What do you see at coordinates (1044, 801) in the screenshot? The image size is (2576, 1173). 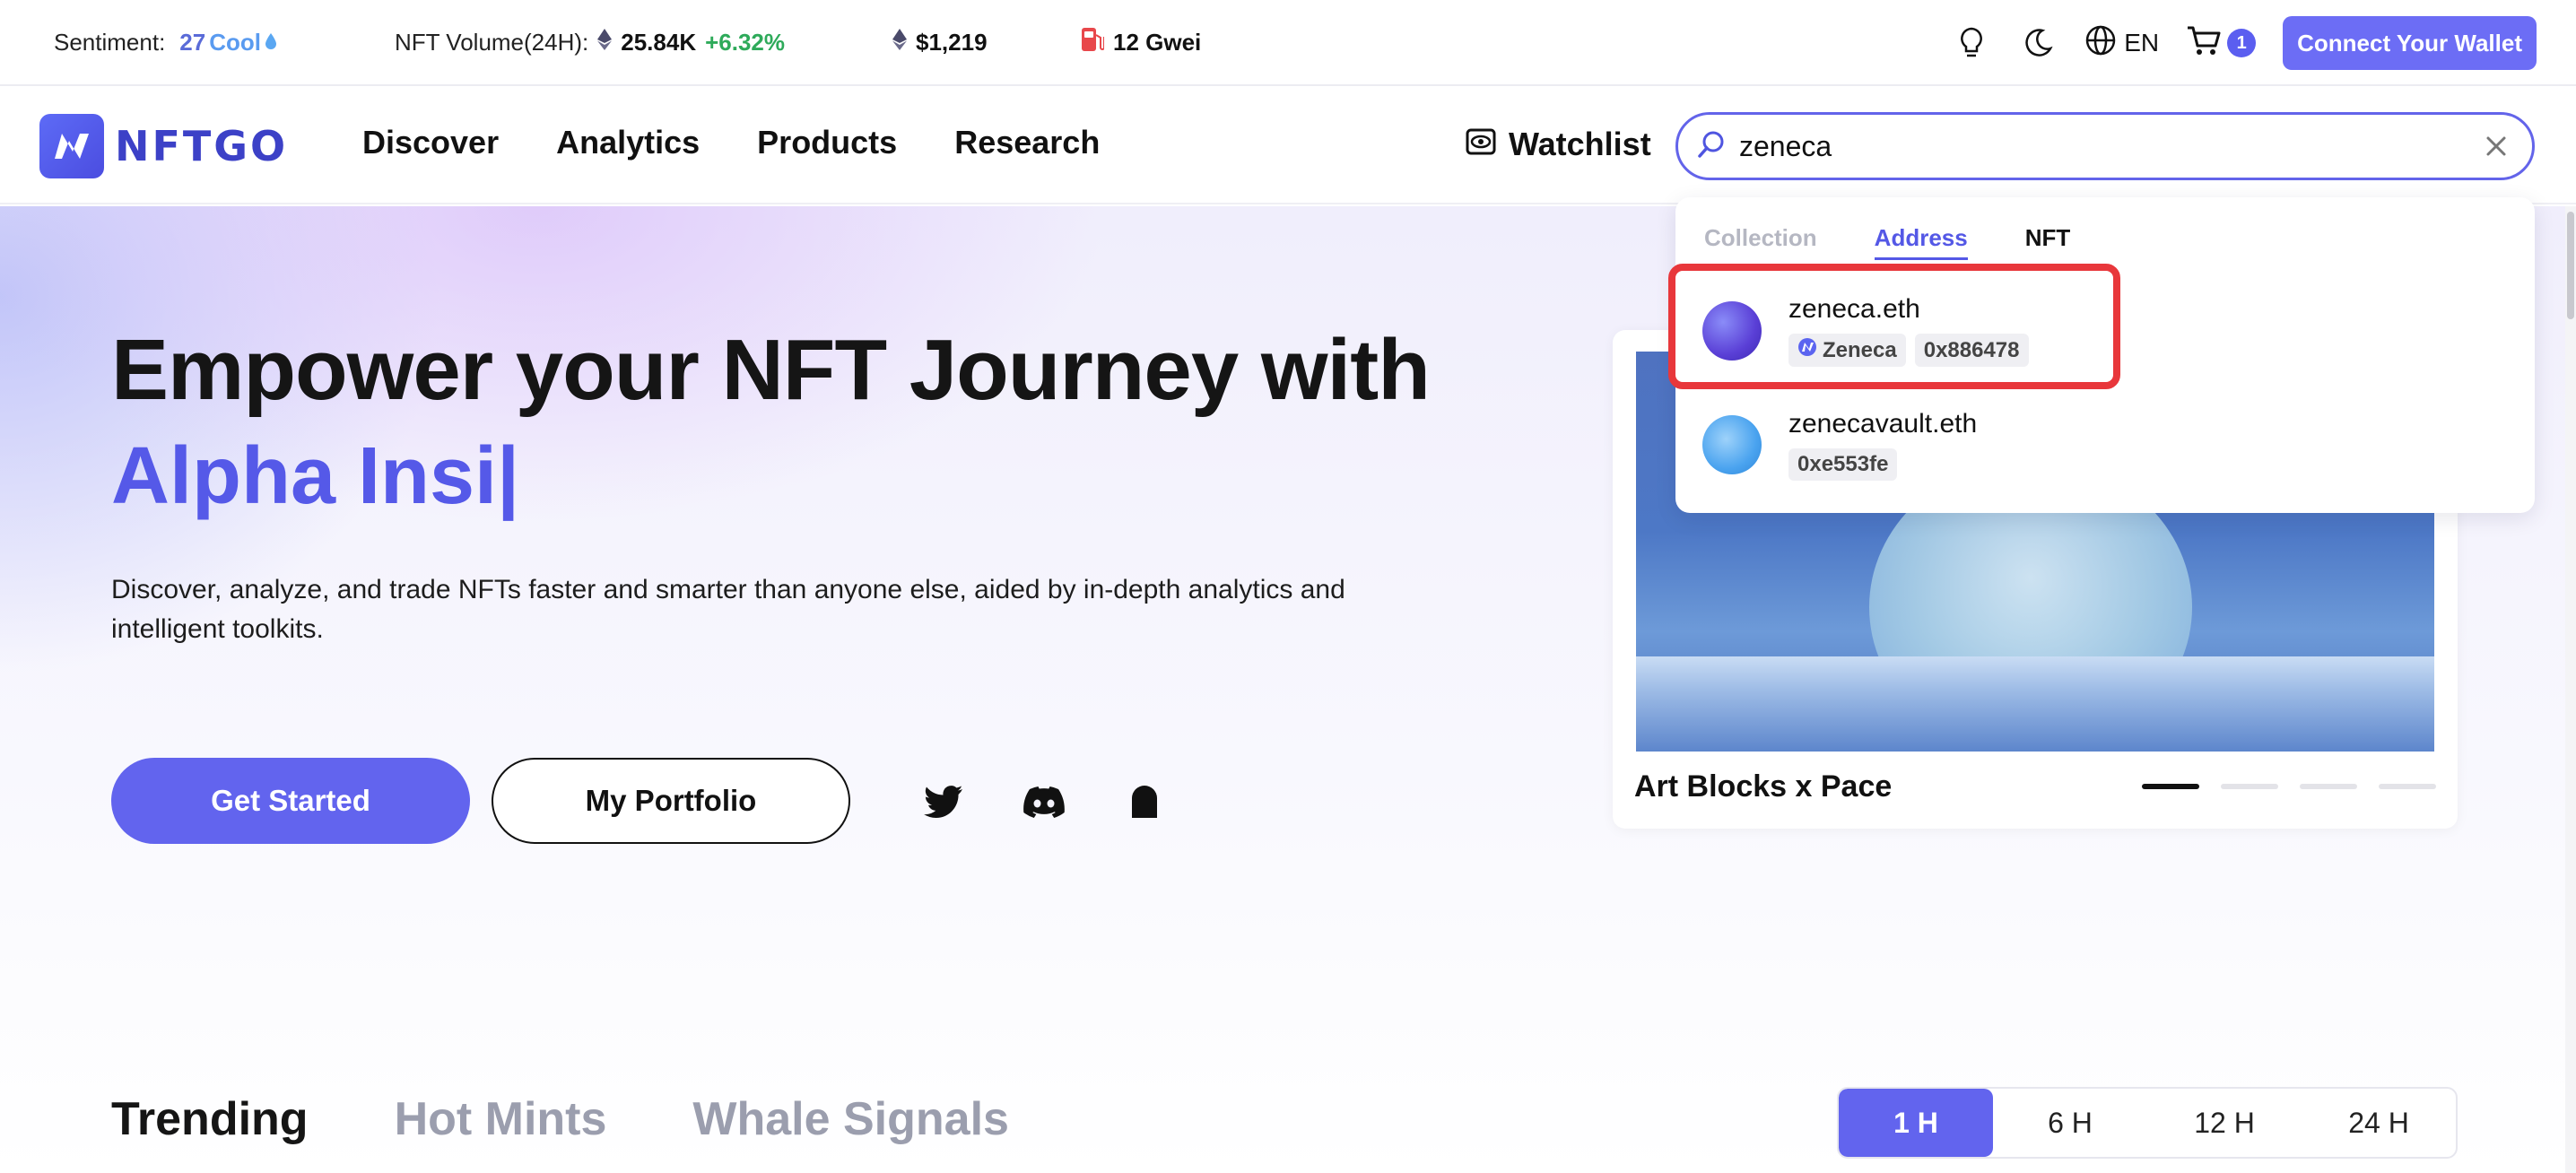 I see `discord-icon` at bounding box center [1044, 801].